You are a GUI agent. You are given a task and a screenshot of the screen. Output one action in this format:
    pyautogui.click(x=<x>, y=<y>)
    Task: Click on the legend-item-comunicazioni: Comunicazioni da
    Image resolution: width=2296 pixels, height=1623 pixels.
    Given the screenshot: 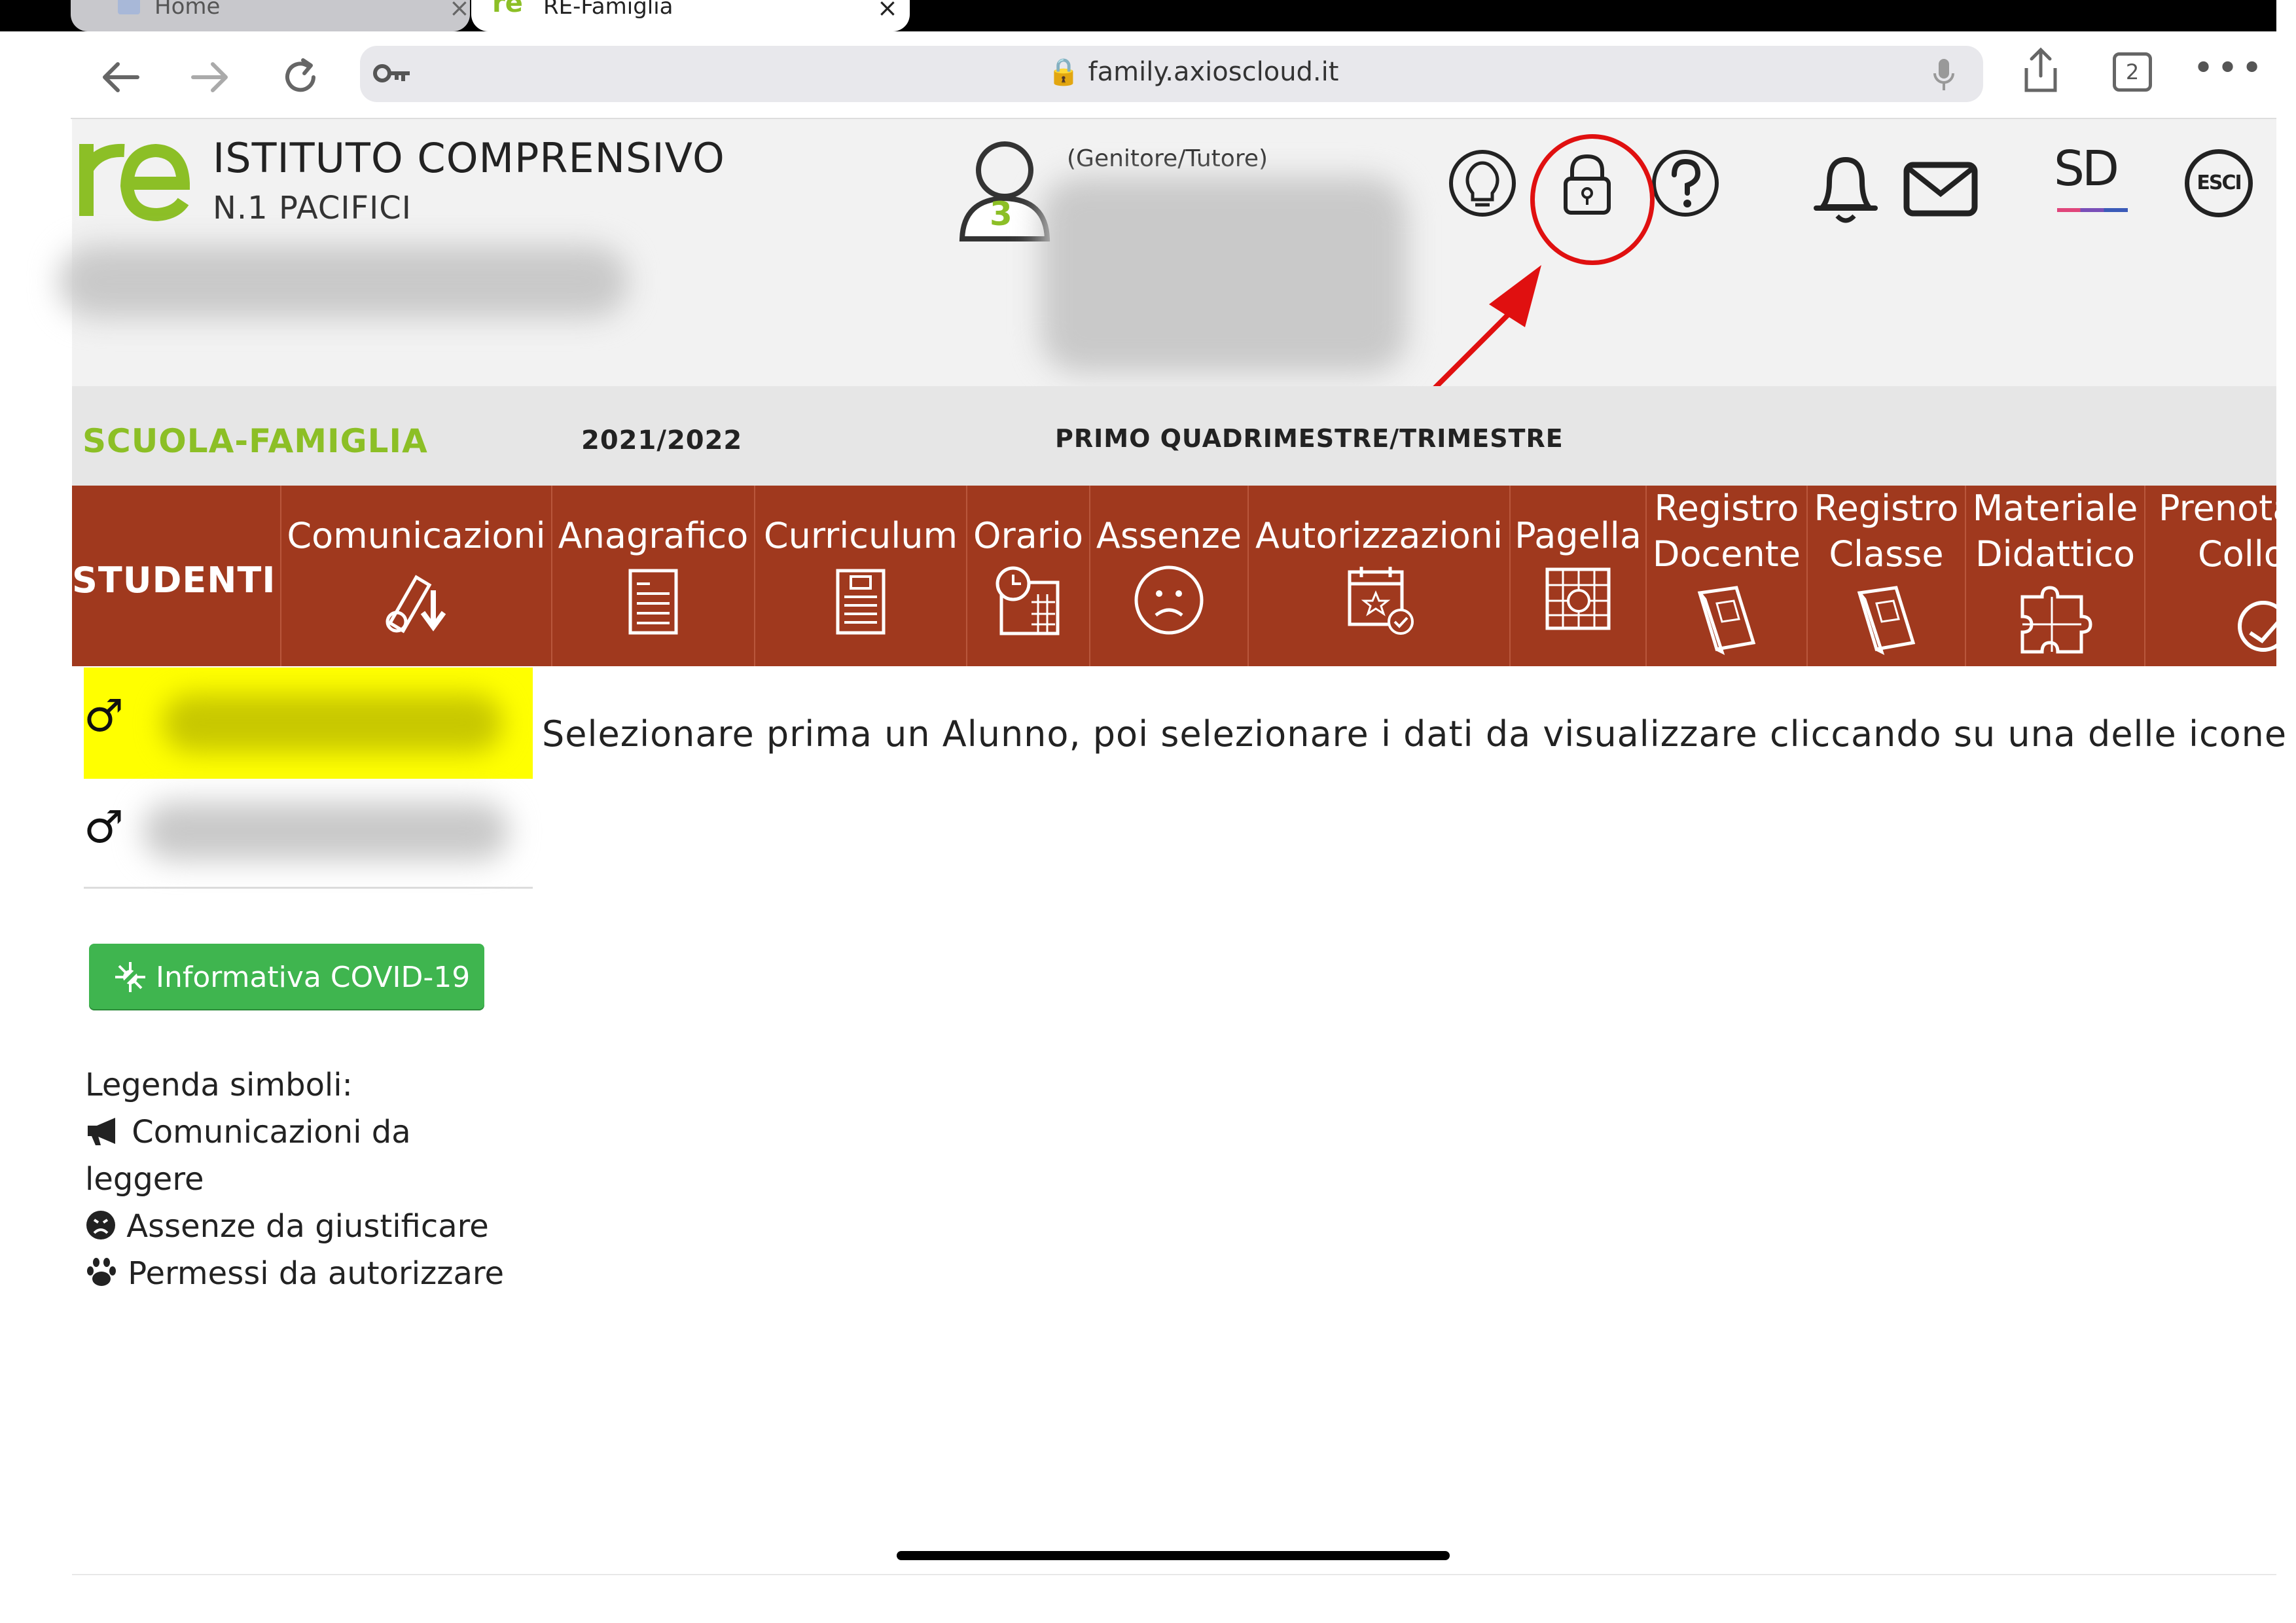 What is the action you would take?
    pyautogui.click(x=248, y=1132)
    